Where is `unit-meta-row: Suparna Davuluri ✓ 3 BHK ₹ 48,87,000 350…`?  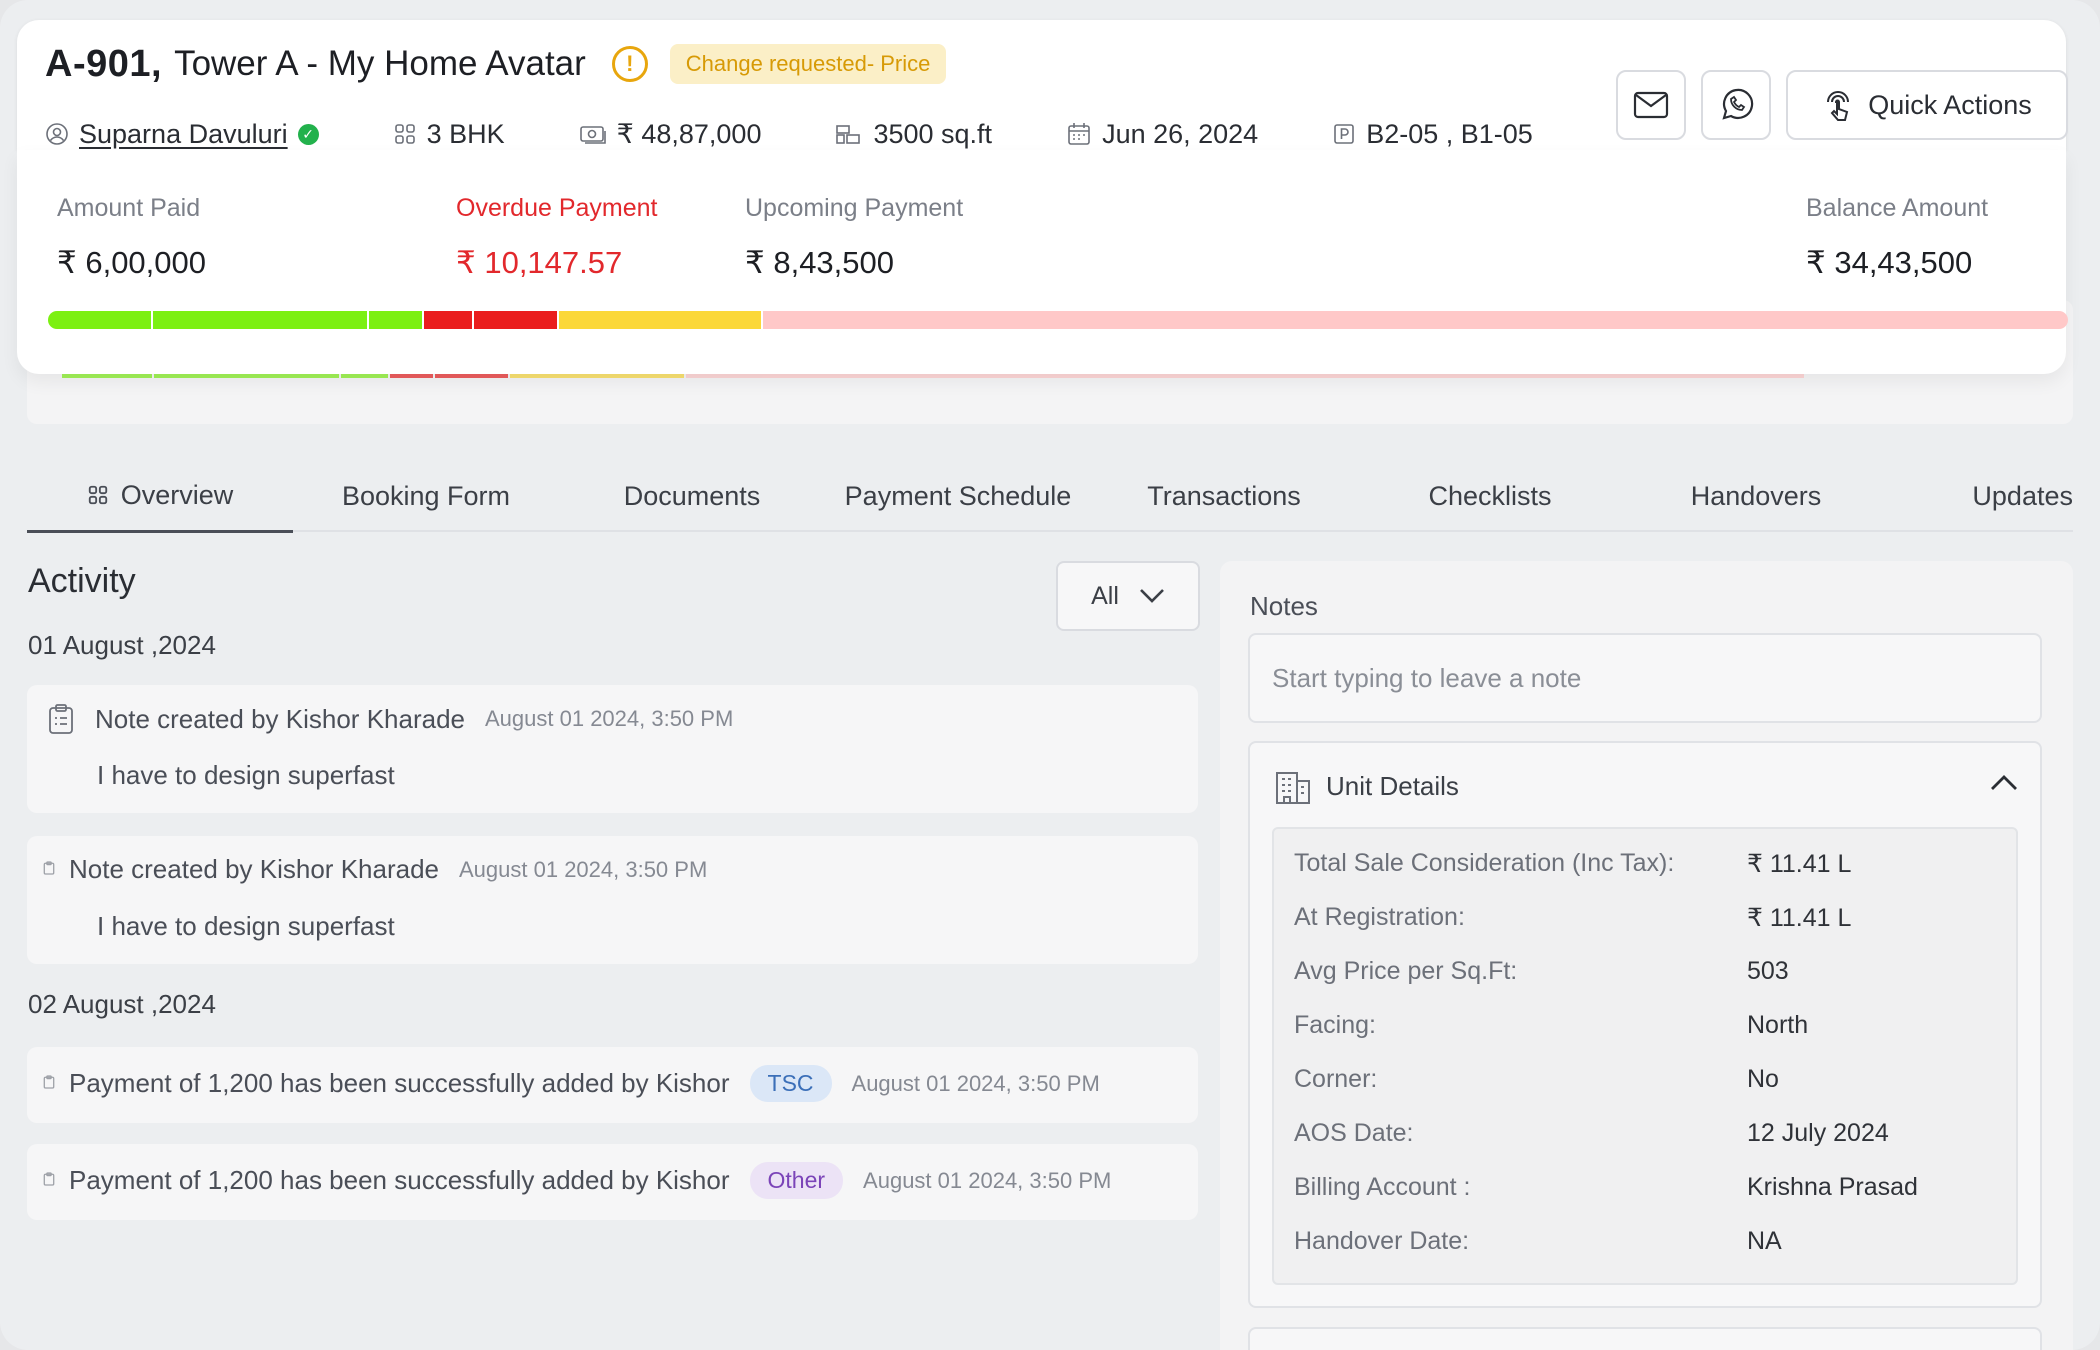
unit-meta-row: Suparna Davuluri ✓ 3 BHK ₹ 48,87,000 350… is located at coordinates (789, 134).